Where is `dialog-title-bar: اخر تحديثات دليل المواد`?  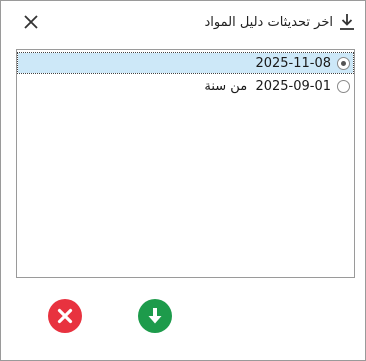
dialog-title-bar: اخر تحديثات دليل المواد is located at coordinates (279, 22).